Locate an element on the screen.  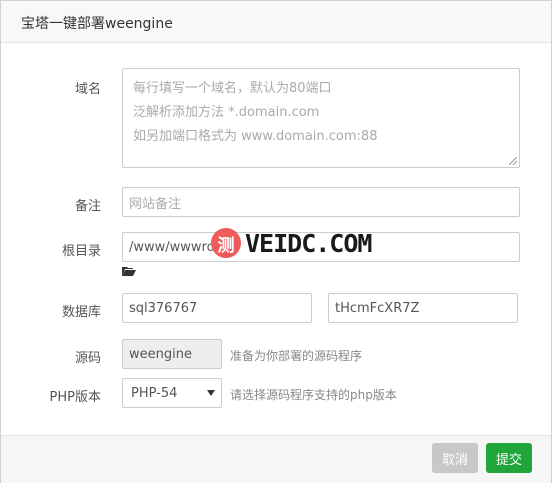
php-version-label: PHP版本 is located at coordinates (75, 397).